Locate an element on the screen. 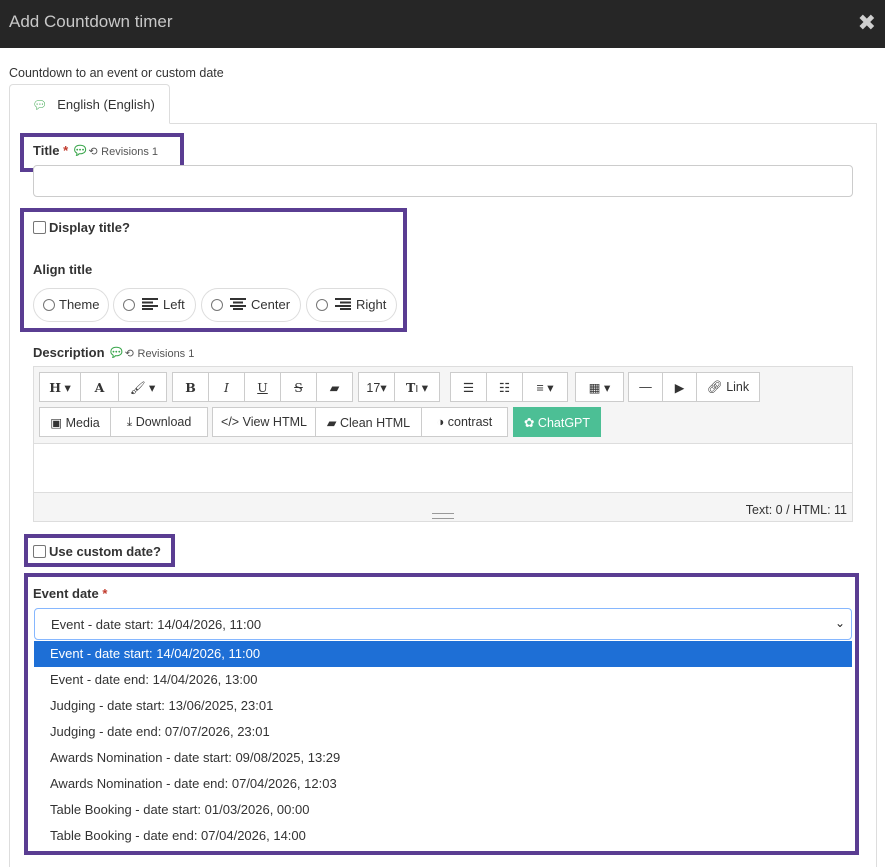  numbered-list-icon: ☷ is located at coordinates (504, 388).